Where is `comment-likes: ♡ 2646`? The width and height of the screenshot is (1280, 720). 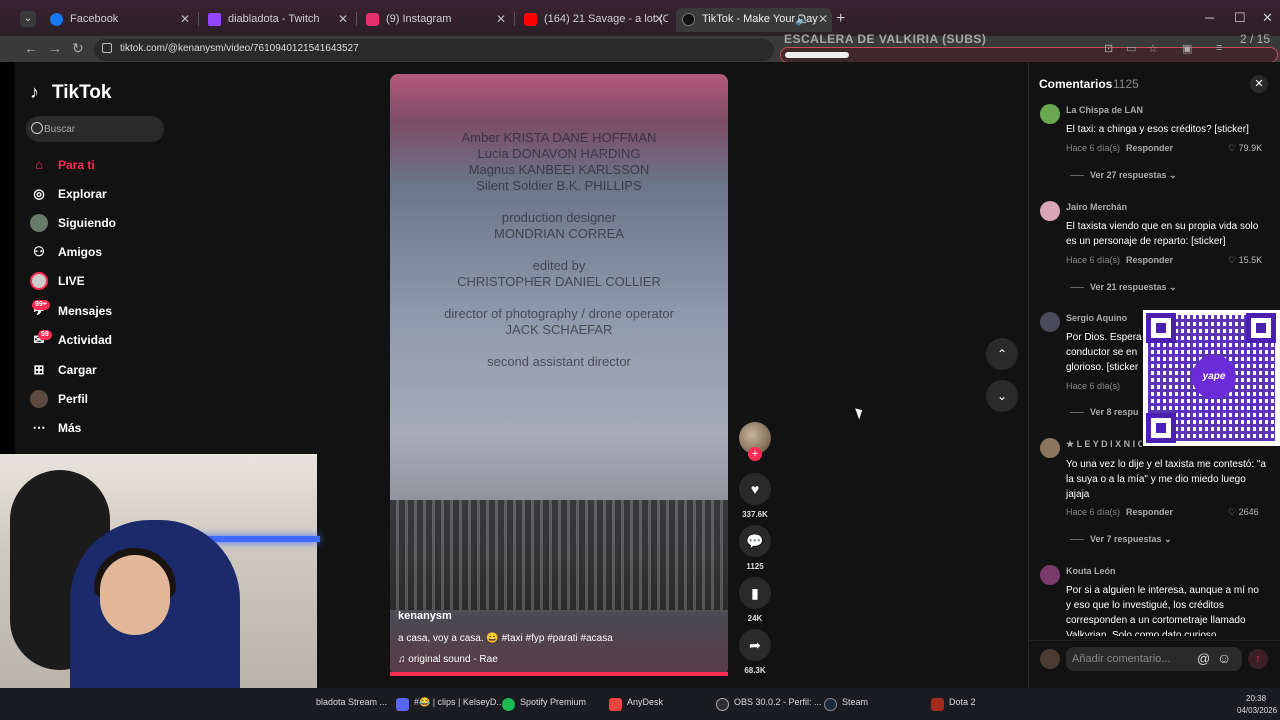
comment-likes: ♡ 2646 is located at coordinates (1243, 512).